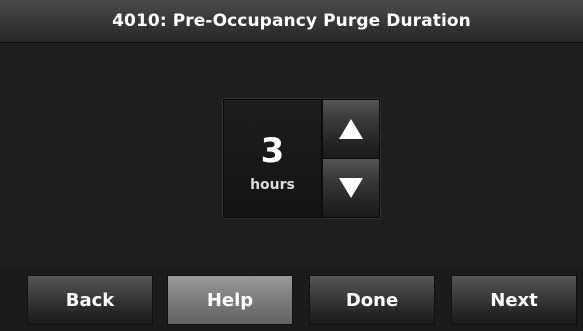 The height and width of the screenshot is (331, 583). I want to click on next-button: Next, so click(514, 300).